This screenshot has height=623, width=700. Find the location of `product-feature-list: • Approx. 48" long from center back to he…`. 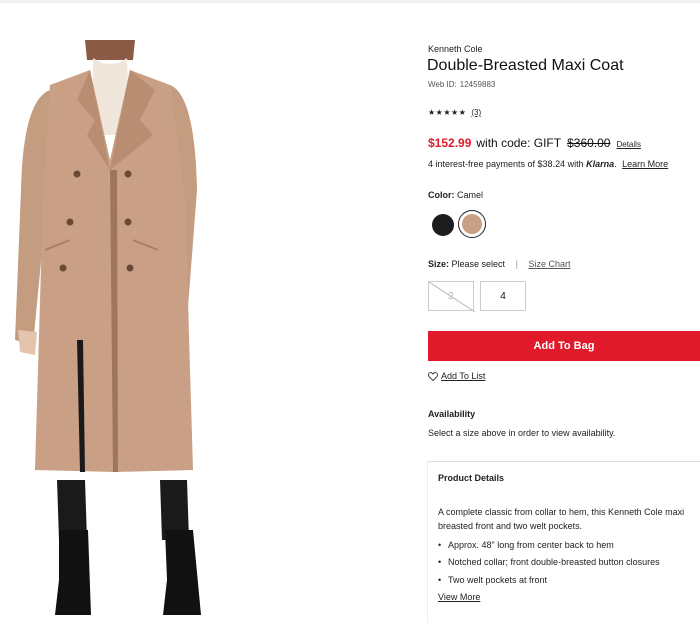

product-feature-list: • Approx. 48" long from center back to he… is located at coordinates (549, 562).